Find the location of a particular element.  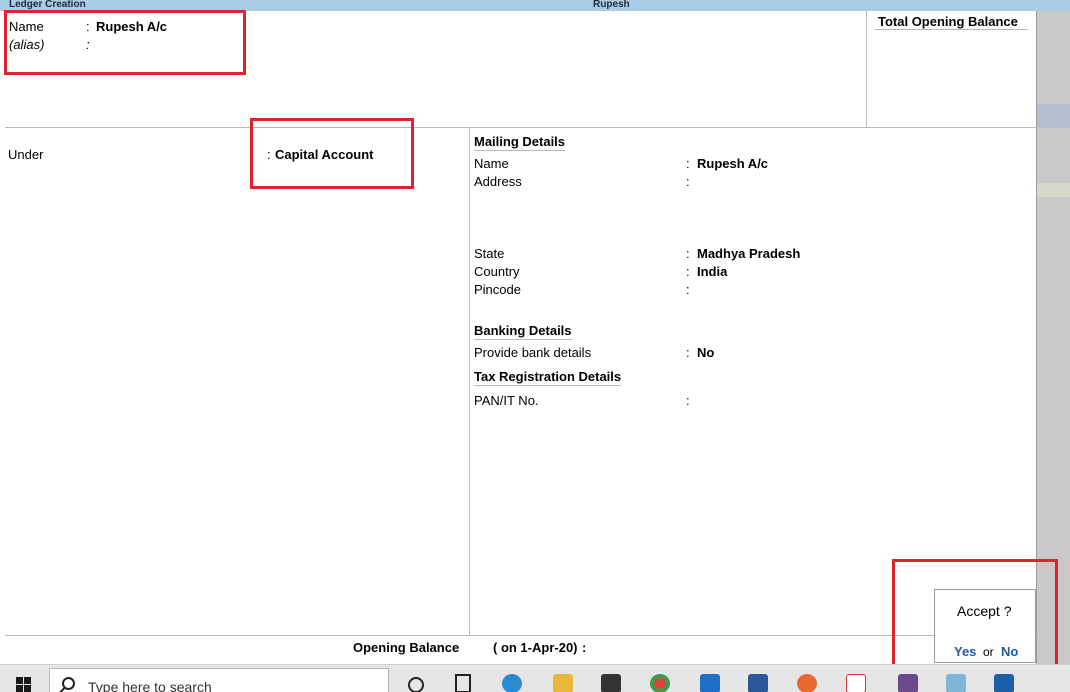

taskbar-search-box: Type here to search is located at coordinates (219, 680).